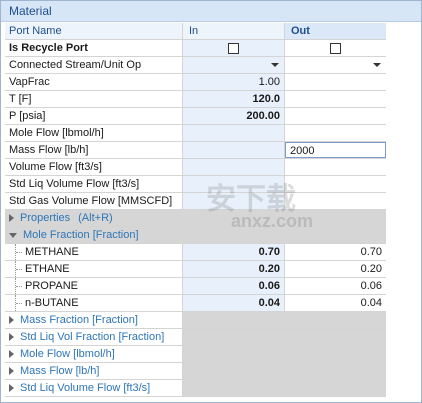  Describe the element at coordinates (81, 235) in the screenshot. I see `mole-fraction-label: Mole Fraction [Fraction]` at that location.